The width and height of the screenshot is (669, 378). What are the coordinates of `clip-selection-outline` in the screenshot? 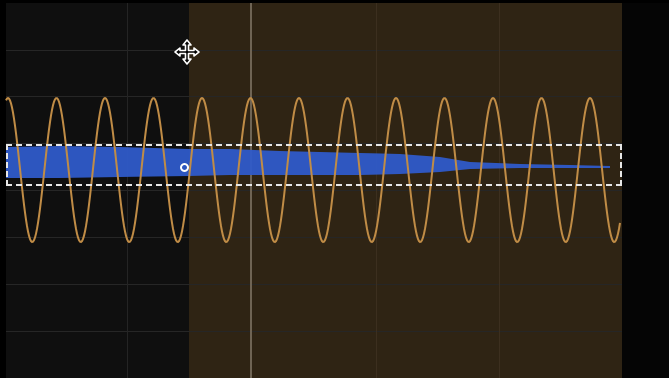 It's located at (314, 165).